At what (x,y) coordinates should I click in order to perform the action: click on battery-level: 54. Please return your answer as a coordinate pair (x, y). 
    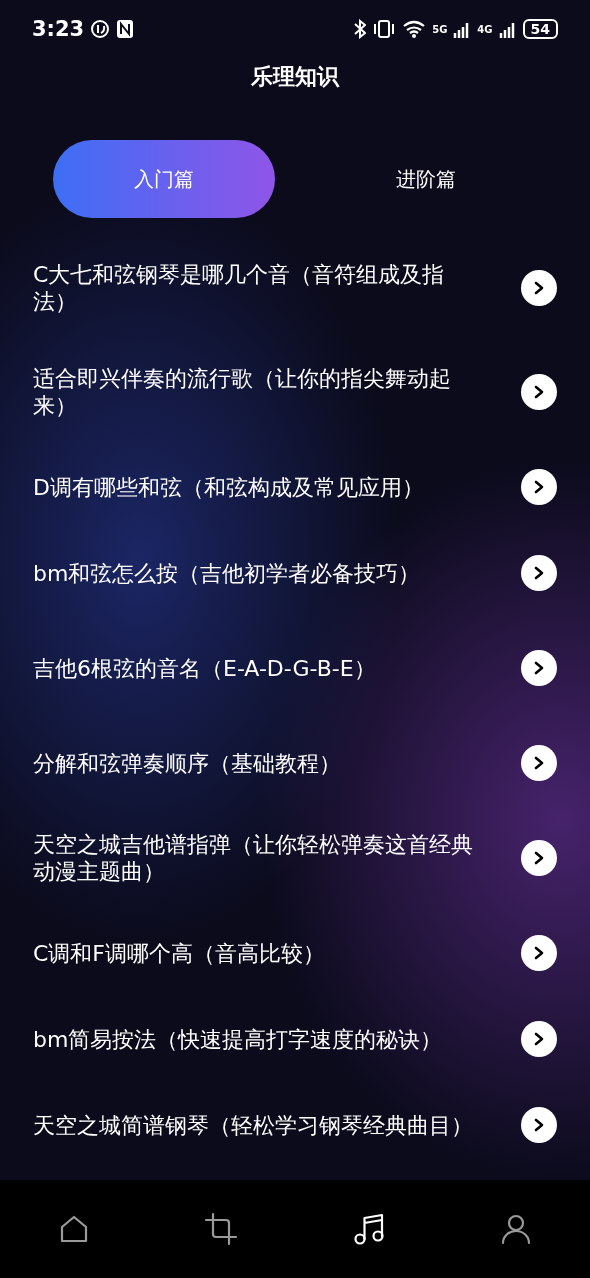
    Looking at the image, I should click on (540, 29).